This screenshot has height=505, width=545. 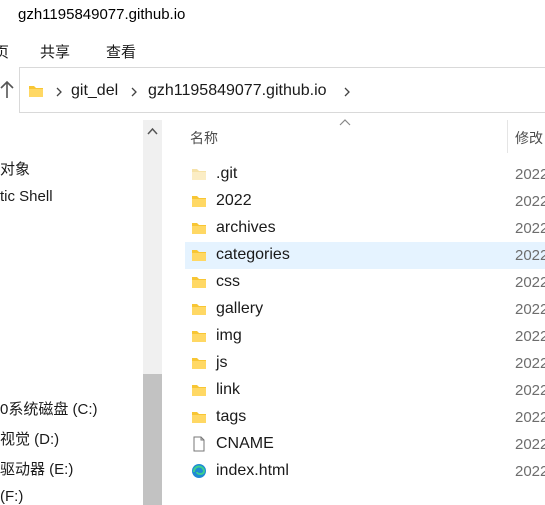 What do you see at coordinates (55, 51) in the screenshot?
I see `ribbon-tab-share: 共享` at bounding box center [55, 51].